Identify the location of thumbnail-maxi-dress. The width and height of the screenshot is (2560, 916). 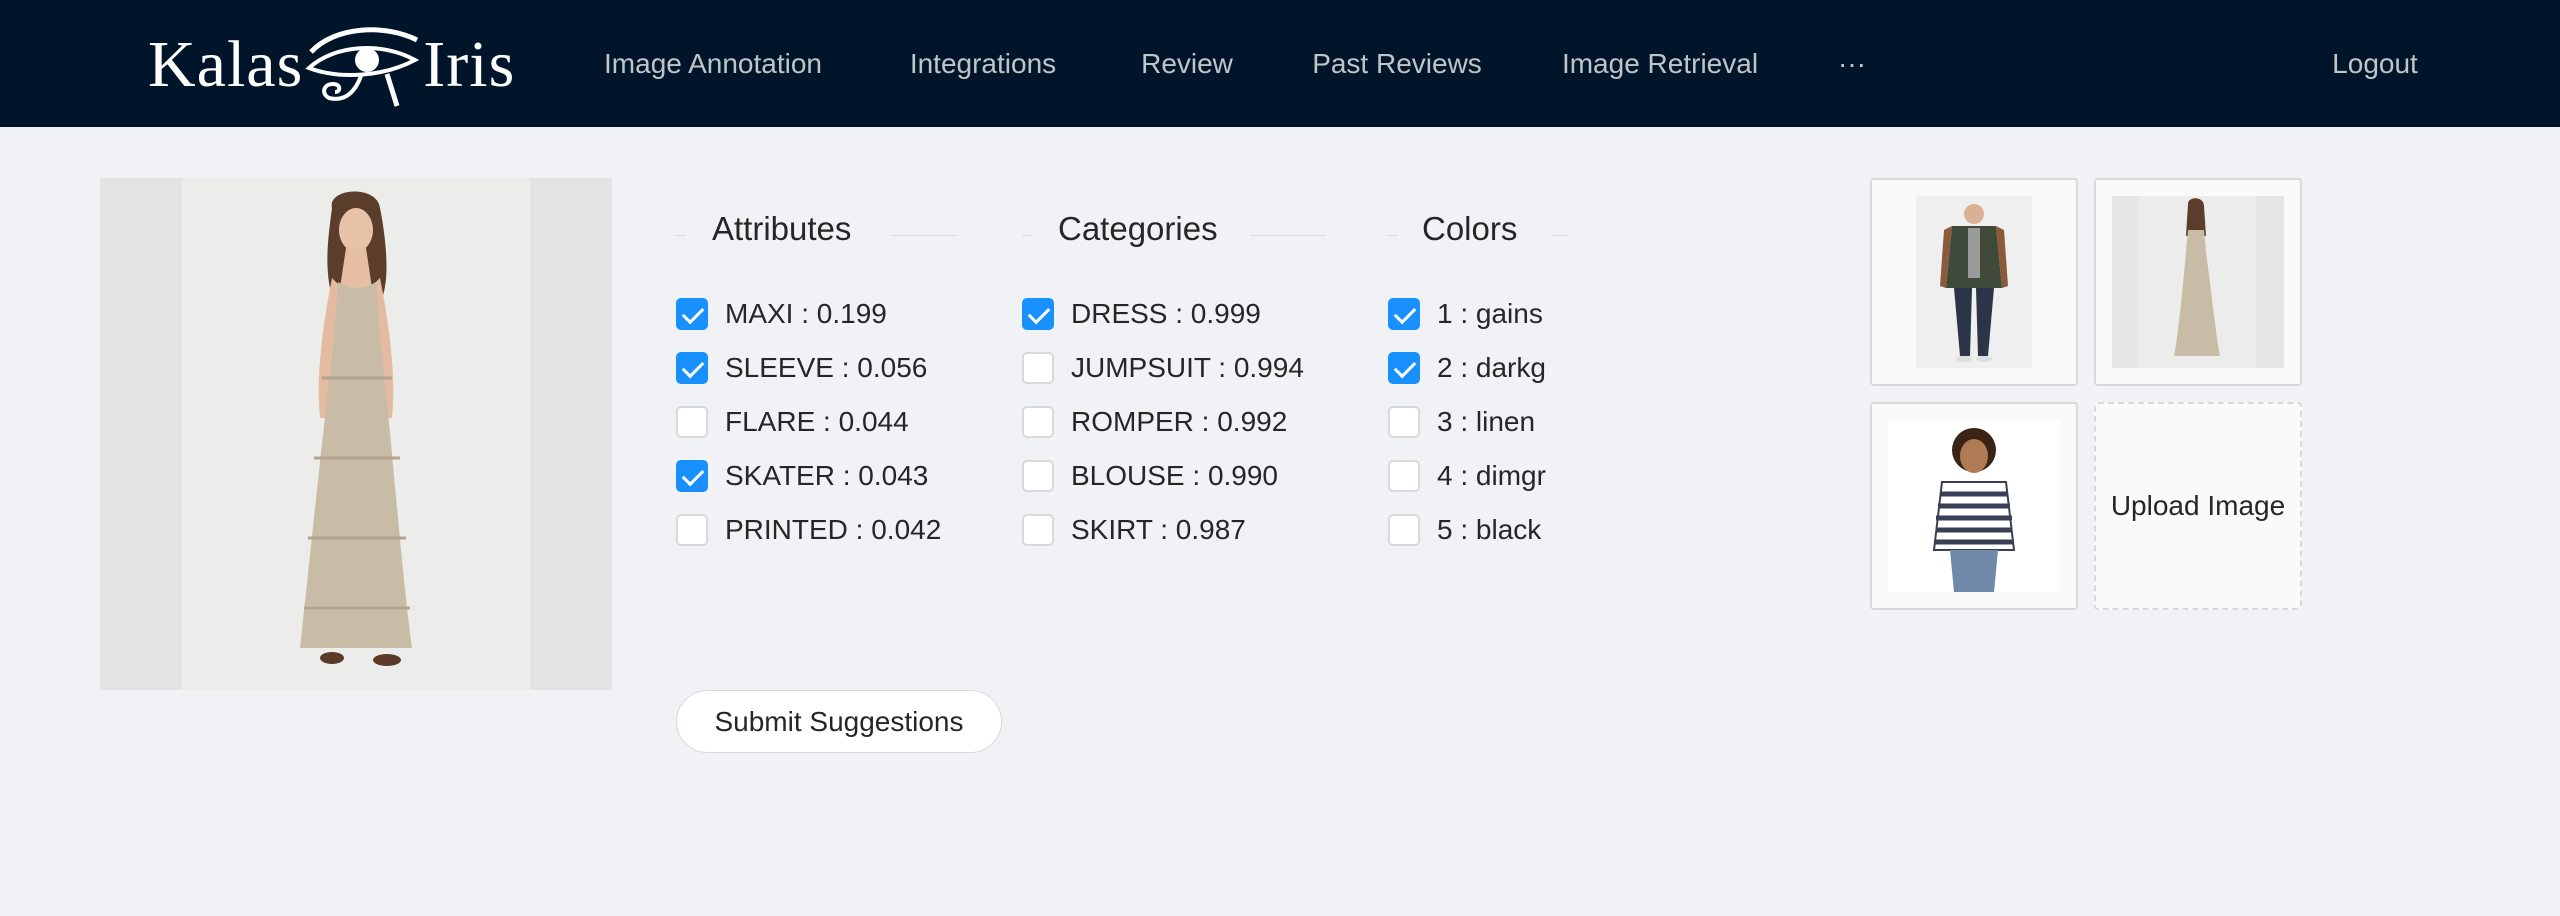
(2198, 282).